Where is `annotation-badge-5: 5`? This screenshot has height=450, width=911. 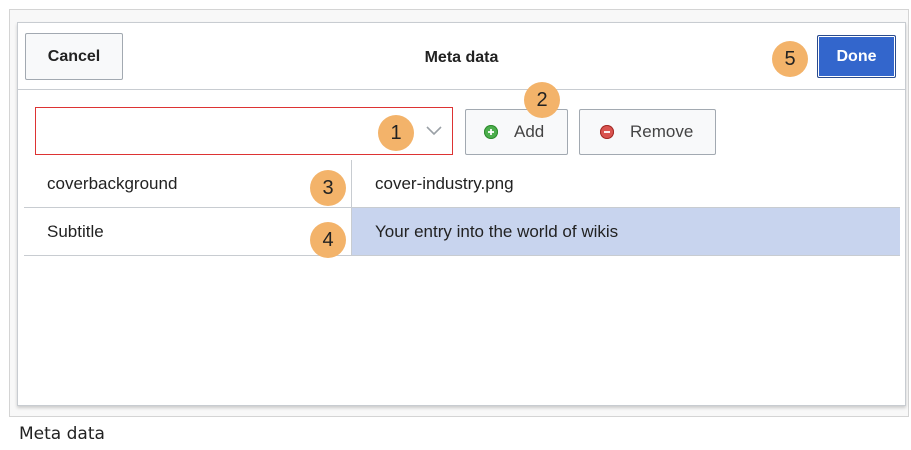
annotation-badge-5: 5 is located at coordinates (790, 59).